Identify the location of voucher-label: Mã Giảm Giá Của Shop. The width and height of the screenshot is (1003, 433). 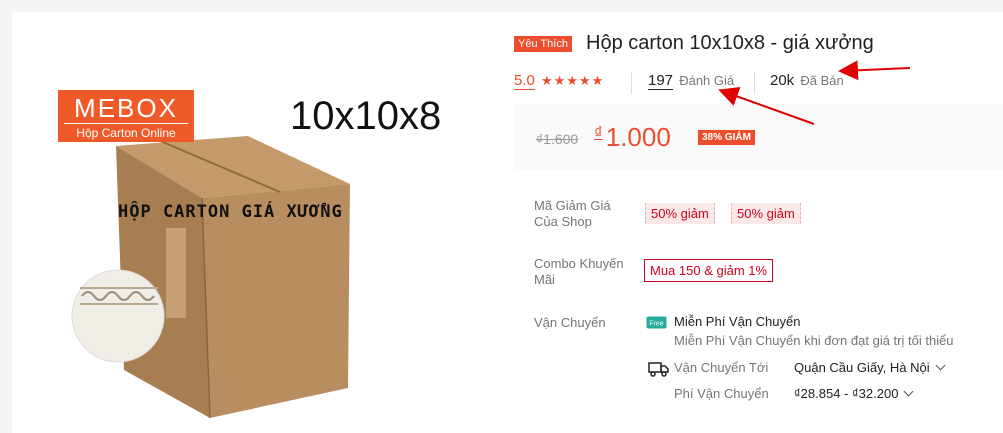
(572, 214).